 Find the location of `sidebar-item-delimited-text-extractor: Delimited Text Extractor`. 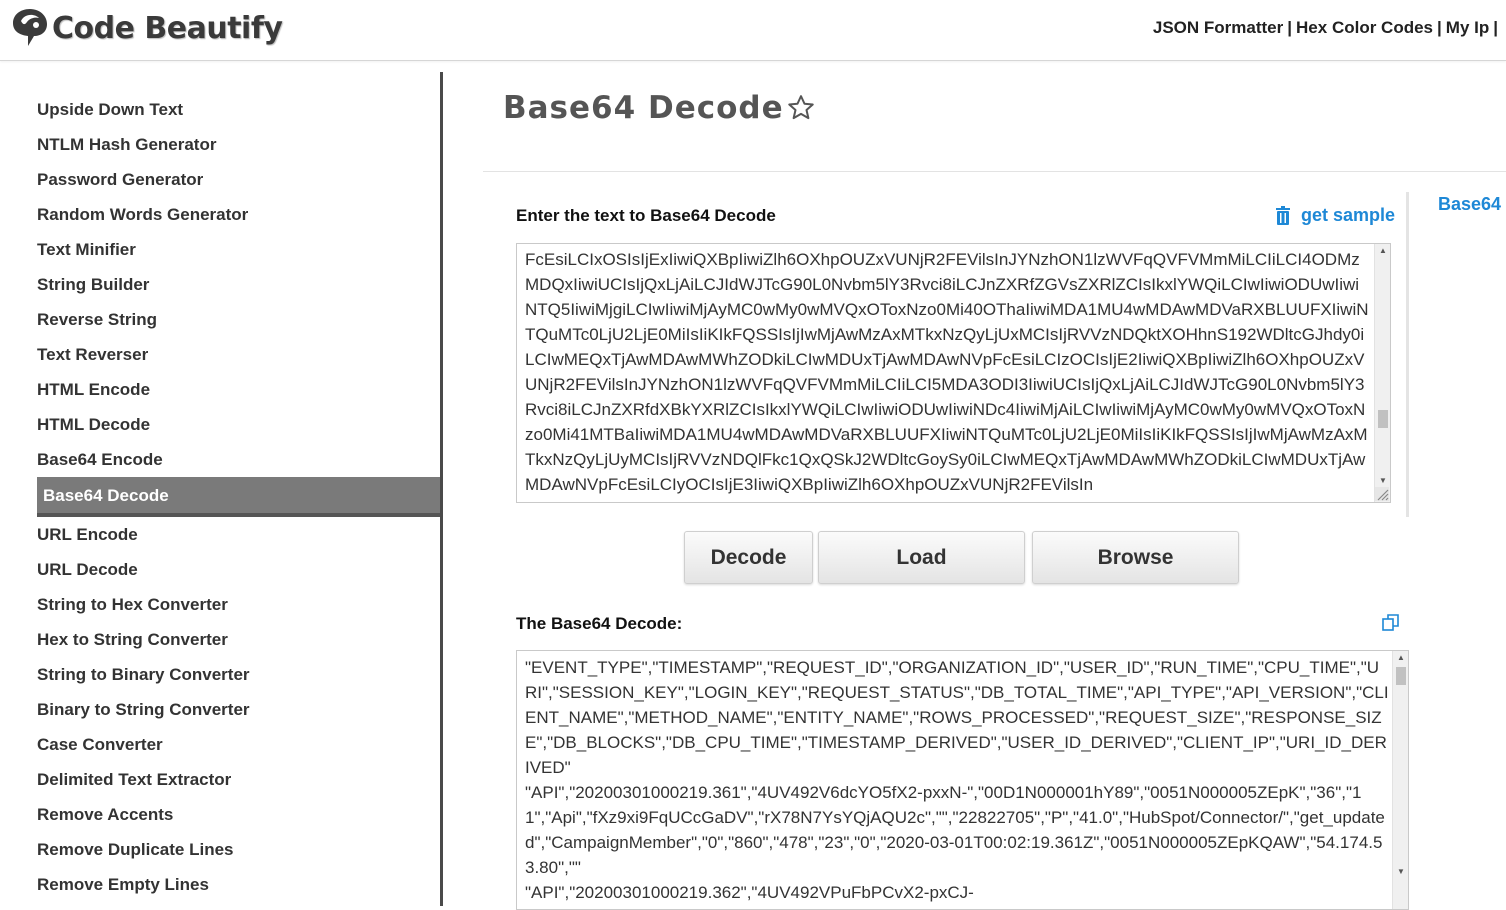

sidebar-item-delimited-text-extractor: Delimited Text Extractor is located at coordinates (239, 779).